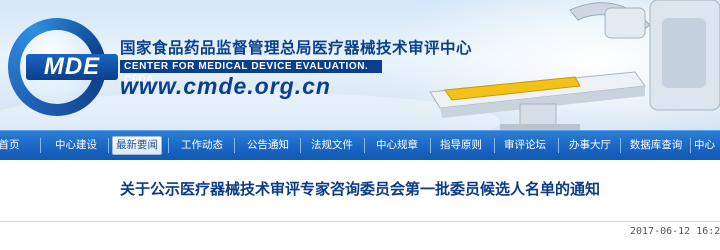  I want to click on nav-item-review-forum: 审评论坛, so click(525, 145).